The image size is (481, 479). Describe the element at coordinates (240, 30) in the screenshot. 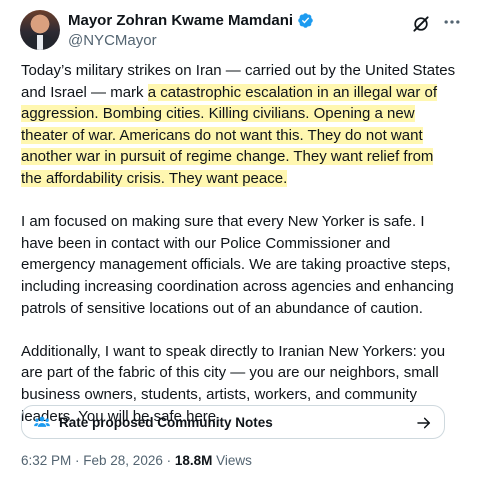

I see `tweet-header: Mayor Zohran Kwame Mamdani @NYCMayor` at that location.